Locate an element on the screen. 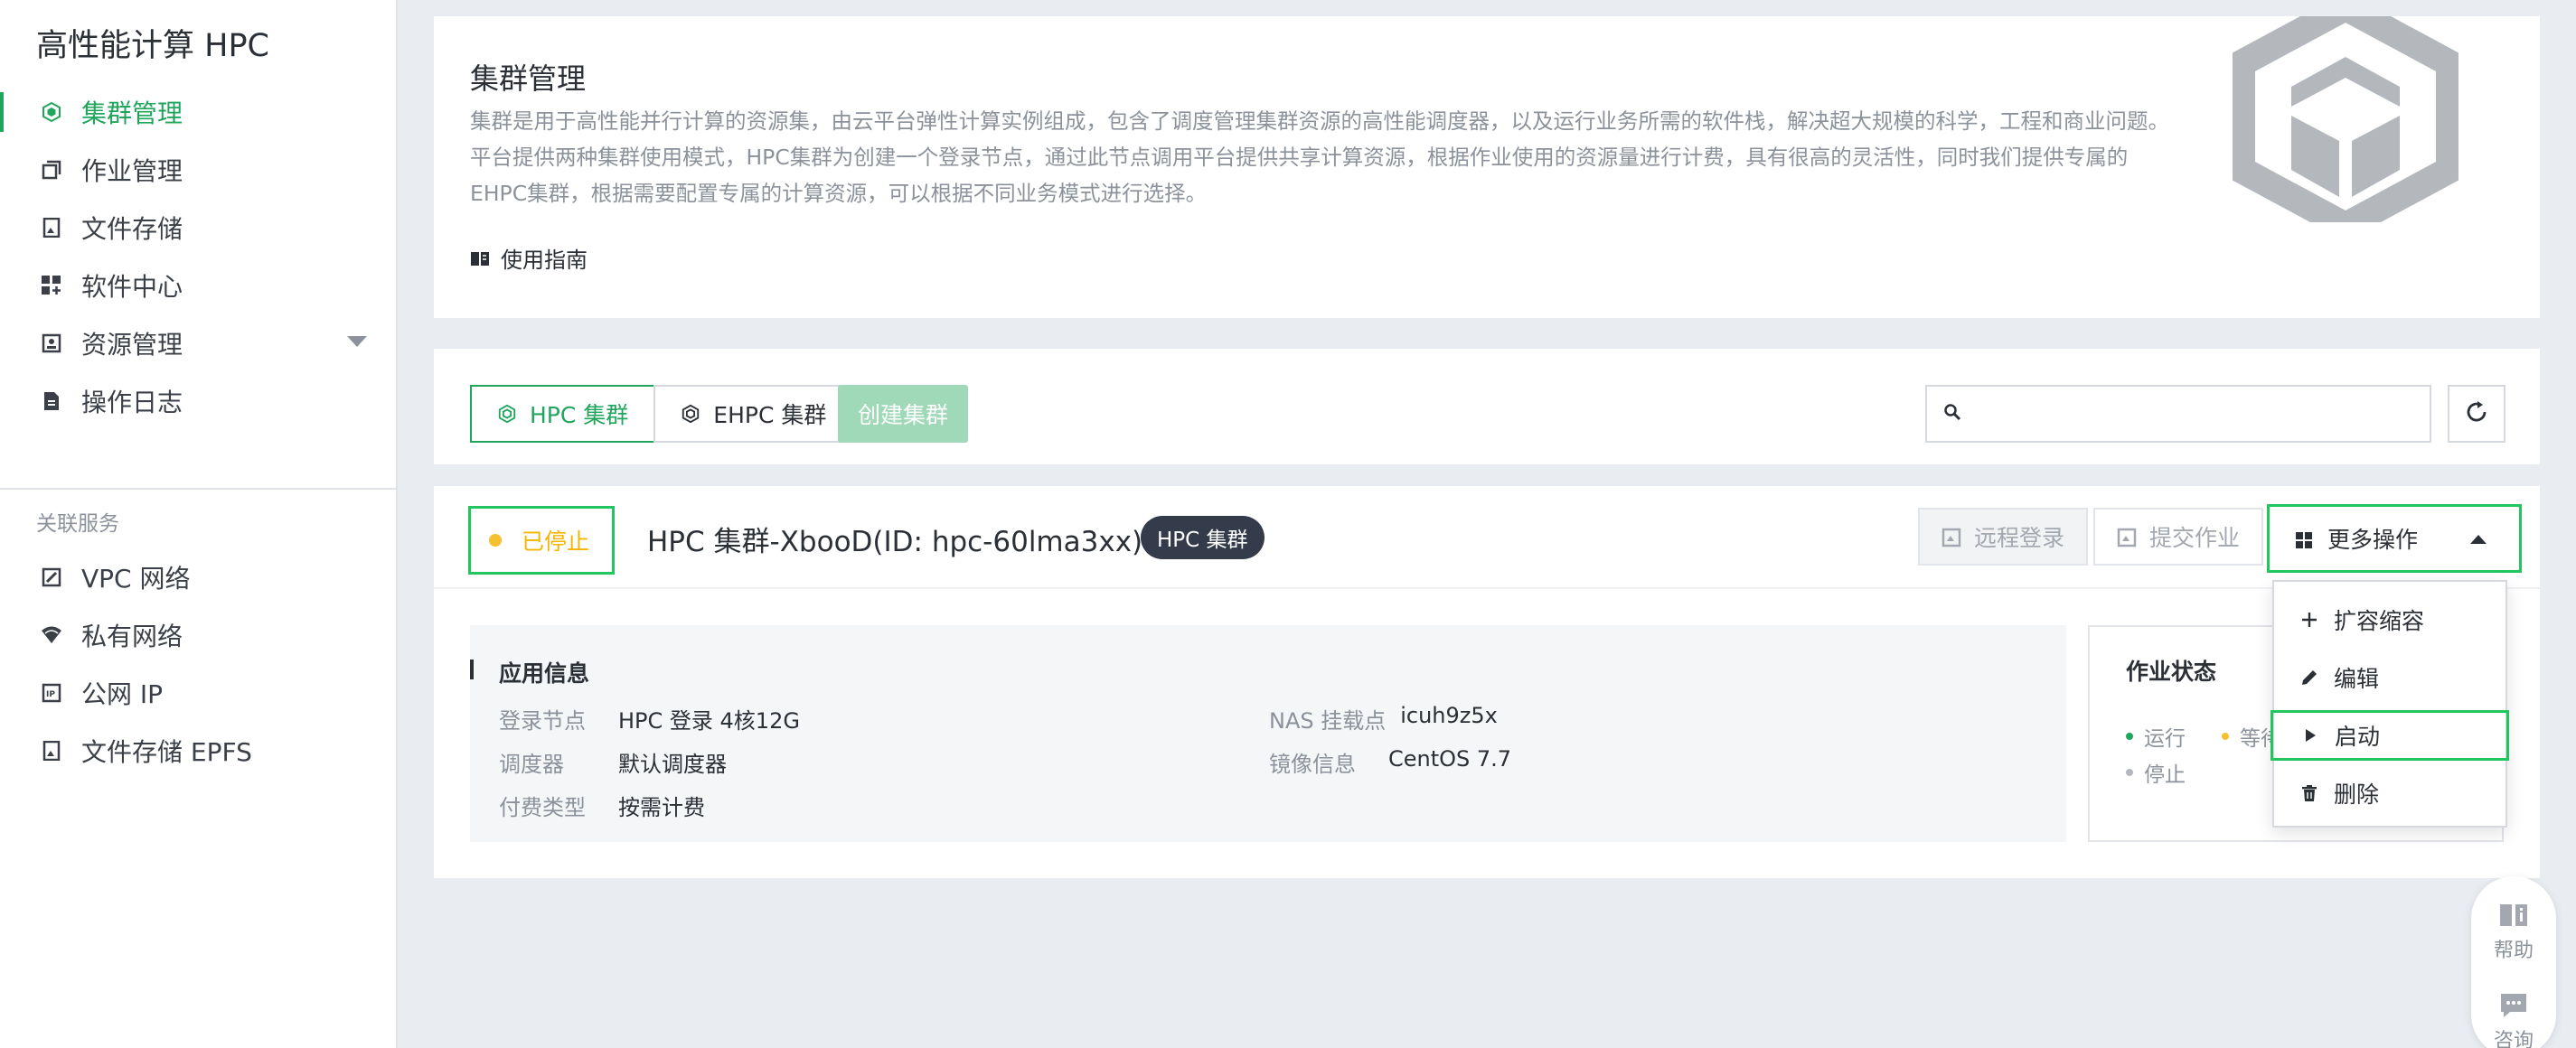 The image size is (2576, 1048). sidebar-item-label: 资源管理 is located at coordinates (132, 345).